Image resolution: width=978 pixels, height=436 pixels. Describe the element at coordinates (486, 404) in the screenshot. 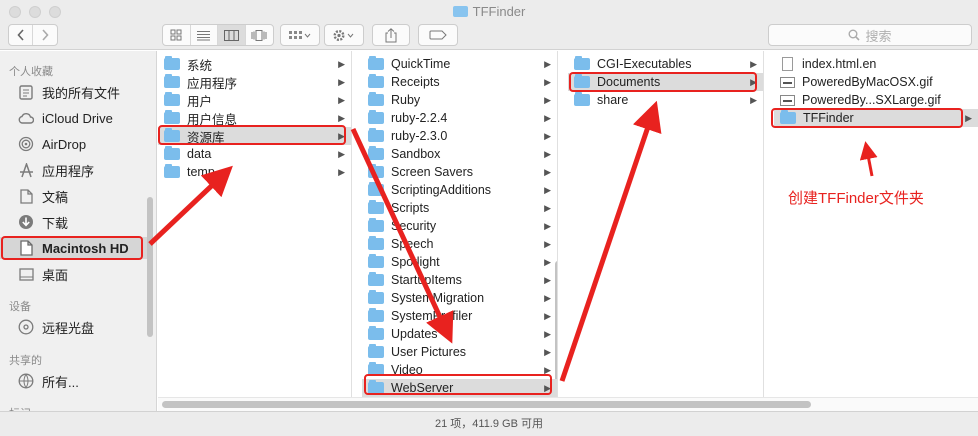

I see `horizontal-scrollbar` at that location.